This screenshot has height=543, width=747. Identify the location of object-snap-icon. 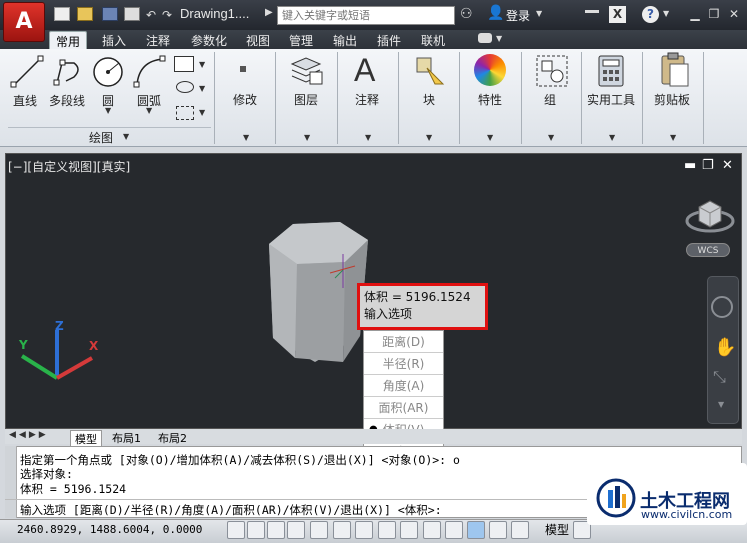
(342, 530).